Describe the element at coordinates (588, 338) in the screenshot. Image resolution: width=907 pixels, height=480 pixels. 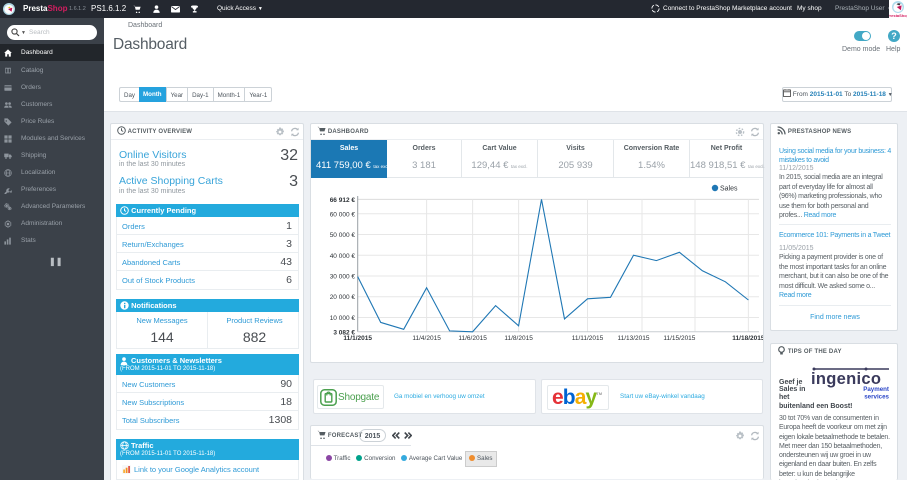
I see `svg-text: 11/11/2015` at that location.